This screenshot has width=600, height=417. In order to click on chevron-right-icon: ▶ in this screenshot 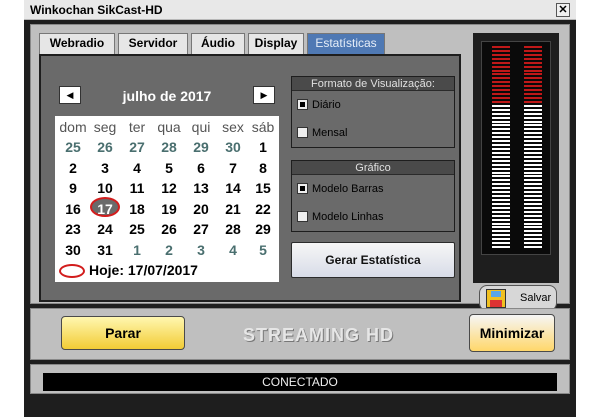, I will do `click(264, 95)`.